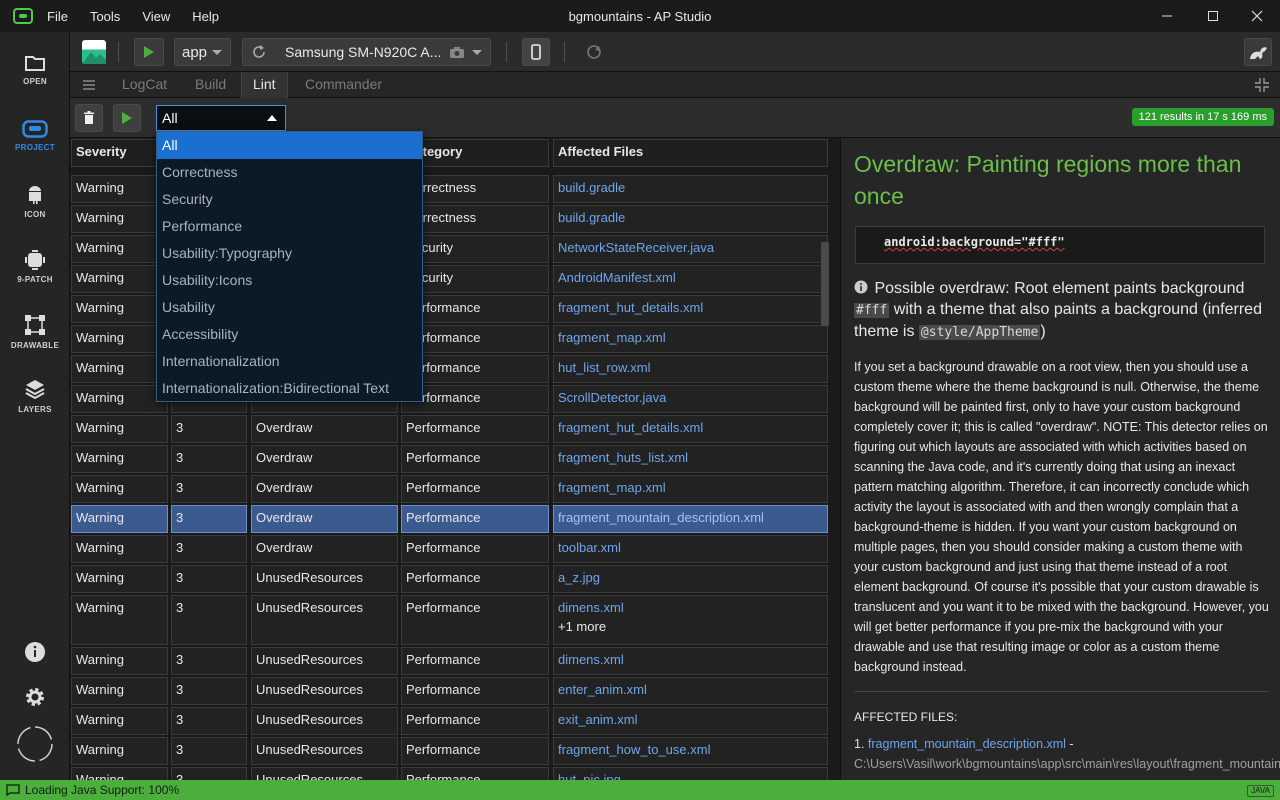 This screenshot has height=800, width=1280. I want to click on cell-file: hut_pic.jpg, so click(690, 773).